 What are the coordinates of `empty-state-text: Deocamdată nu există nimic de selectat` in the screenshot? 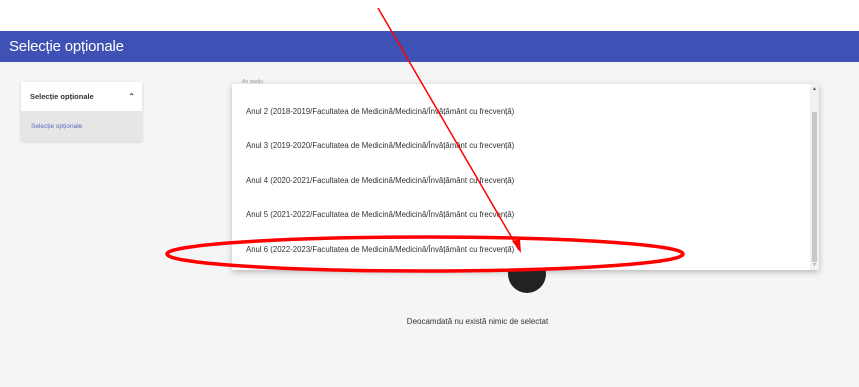 It's located at (477, 321).